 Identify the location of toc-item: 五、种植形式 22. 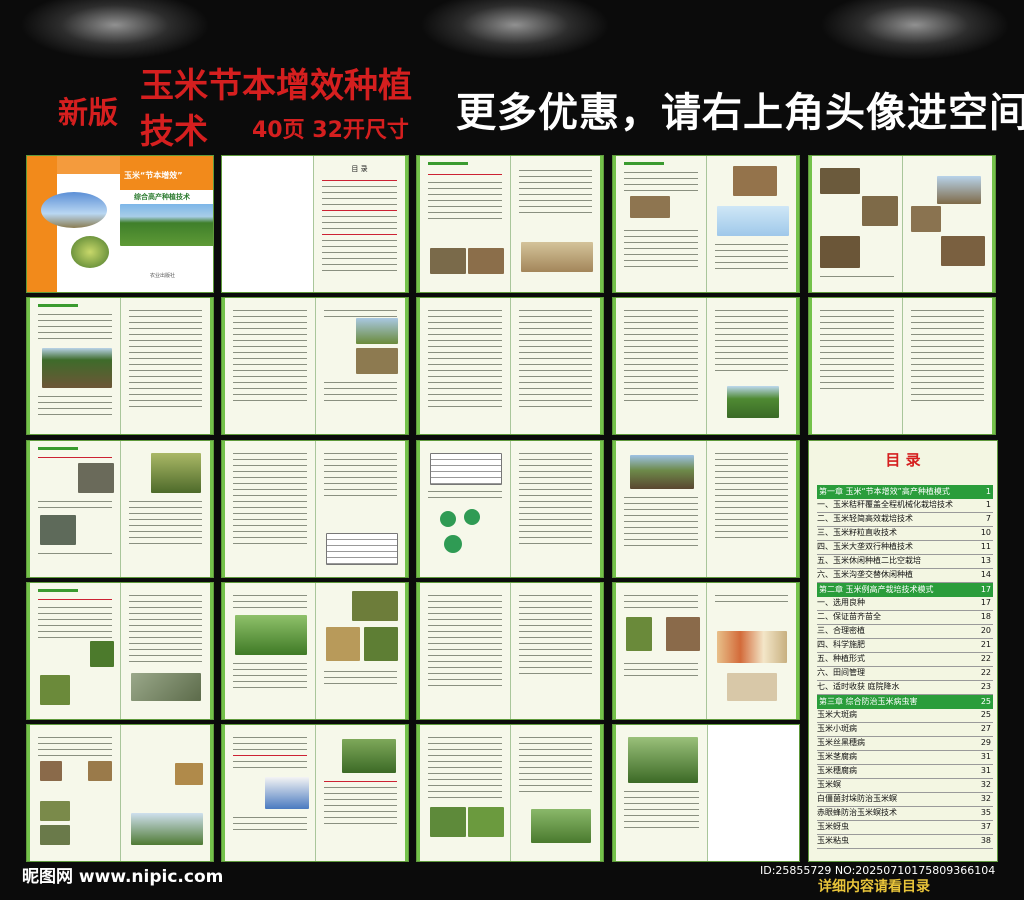
(905, 660).